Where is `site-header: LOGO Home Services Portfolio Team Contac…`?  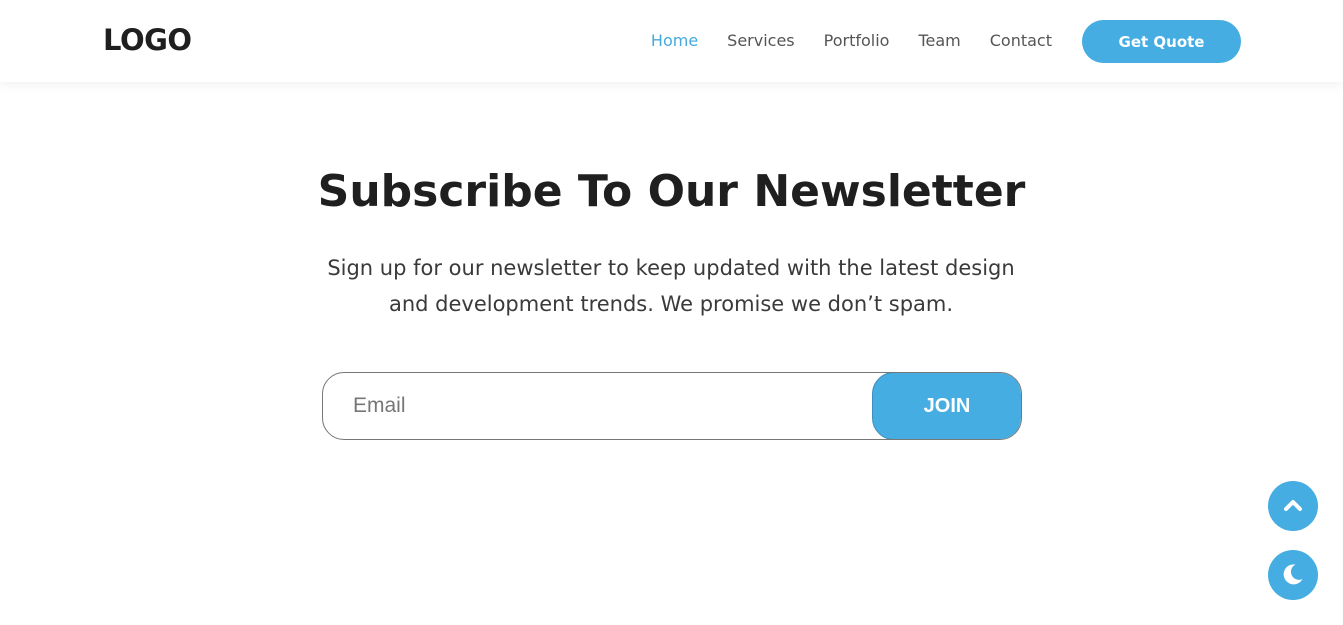
site-header: LOGO Home Services Portfolio Team Contac… is located at coordinates (671, 41).